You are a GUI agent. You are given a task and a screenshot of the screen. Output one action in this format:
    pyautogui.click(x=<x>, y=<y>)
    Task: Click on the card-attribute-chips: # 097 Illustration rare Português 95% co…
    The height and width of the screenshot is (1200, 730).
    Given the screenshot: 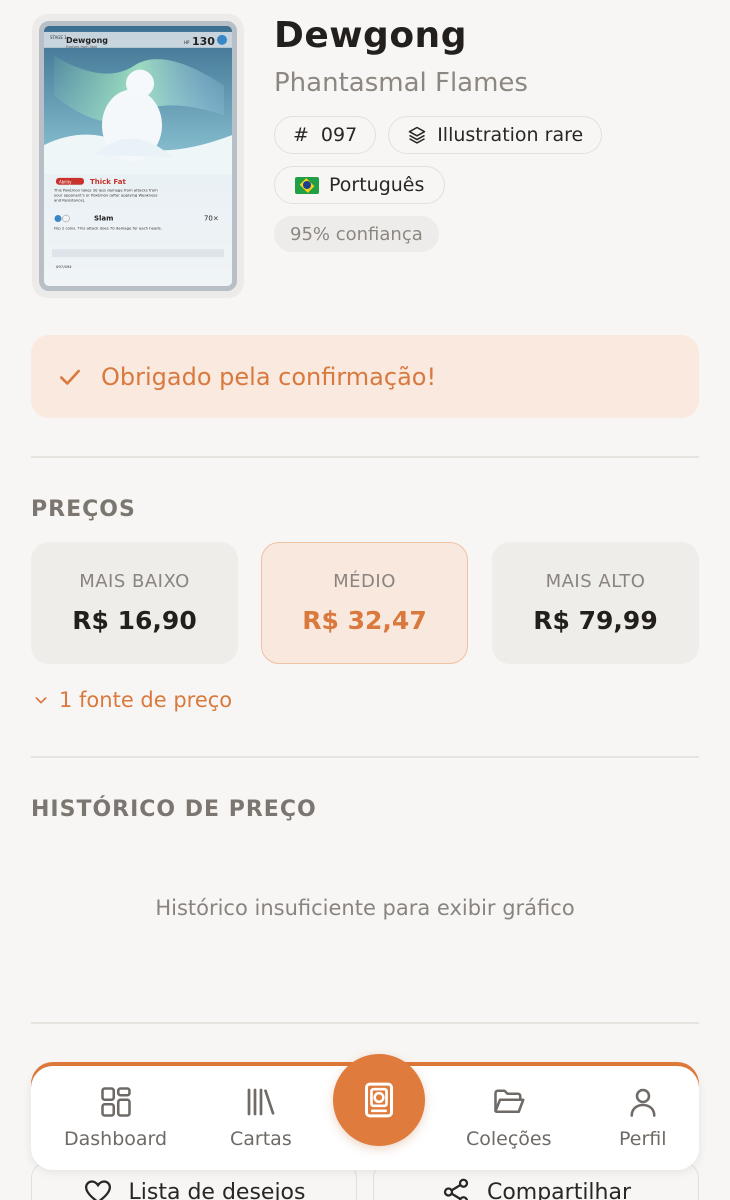 What is the action you would take?
    pyautogui.click(x=439, y=184)
    